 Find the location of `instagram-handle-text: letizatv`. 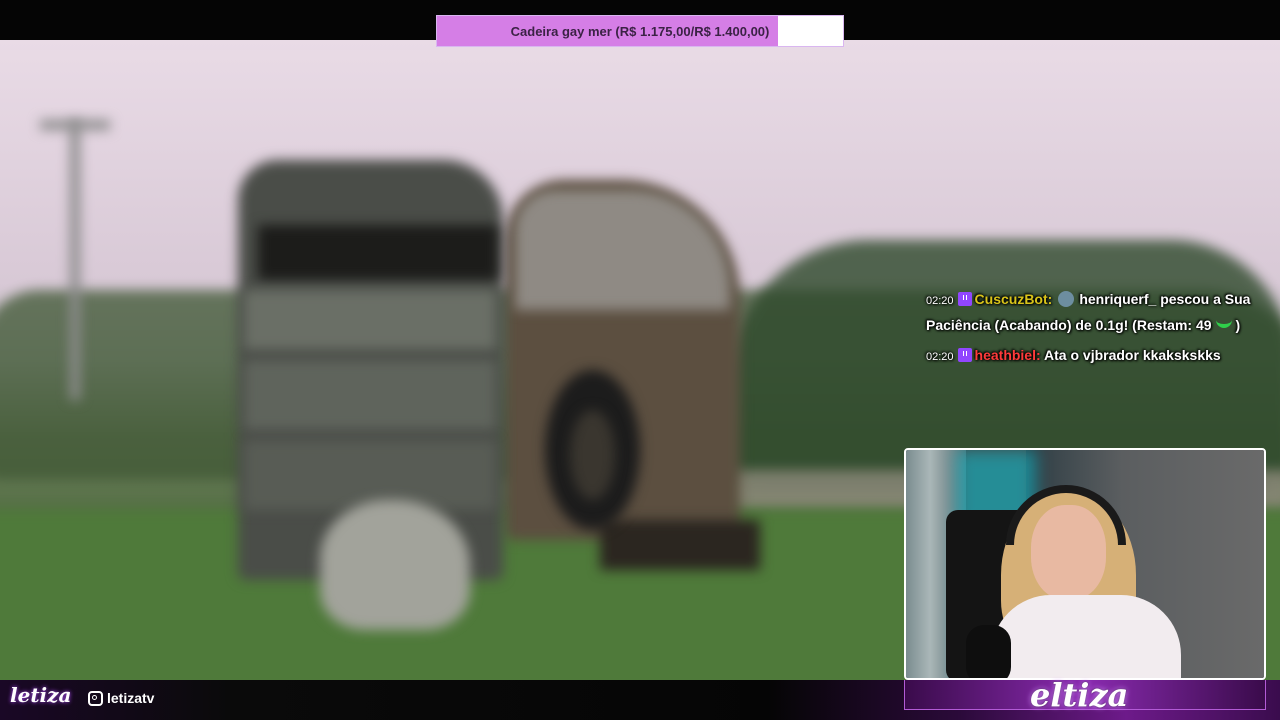

instagram-handle-text: letizatv is located at coordinates (131, 698).